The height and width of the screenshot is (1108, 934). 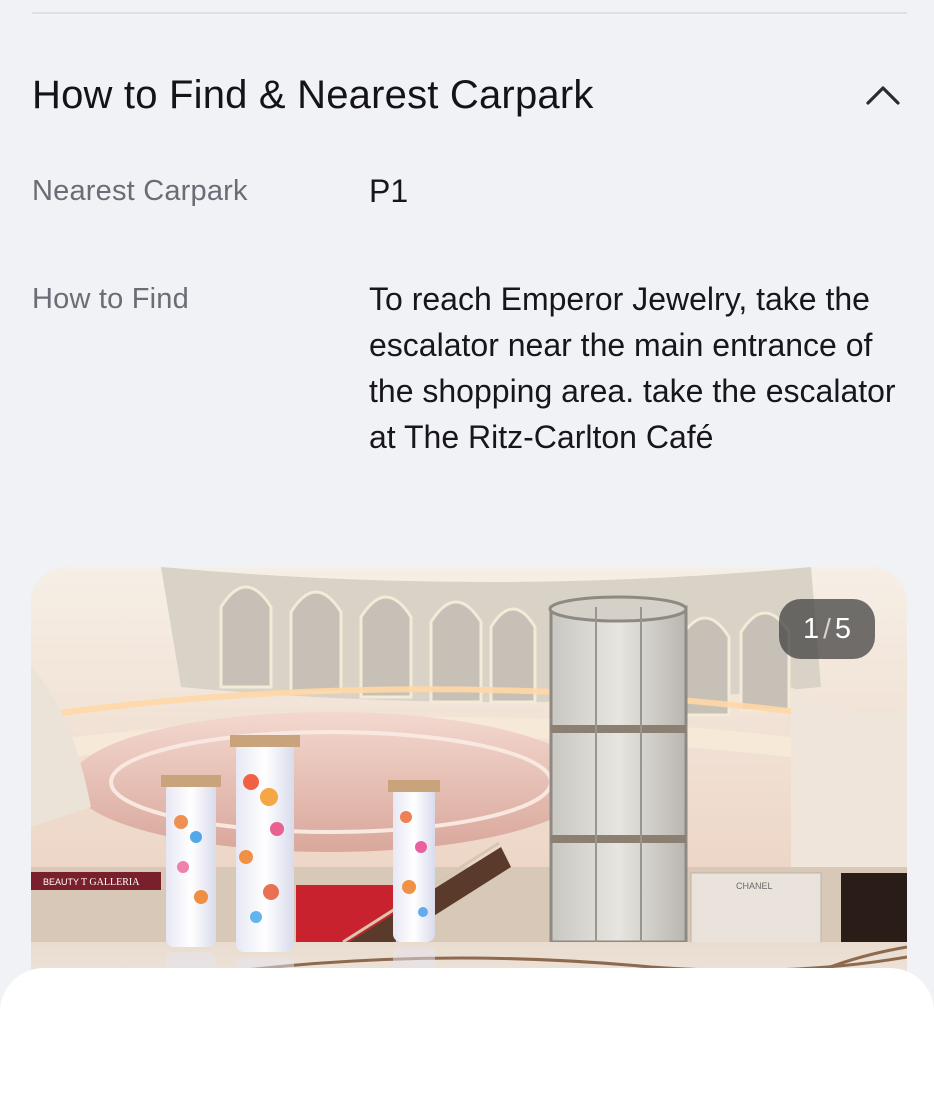 What do you see at coordinates (61, 882) in the screenshot?
I see `sign-beauty: BEAUTY` at bounding box center [61, 882].